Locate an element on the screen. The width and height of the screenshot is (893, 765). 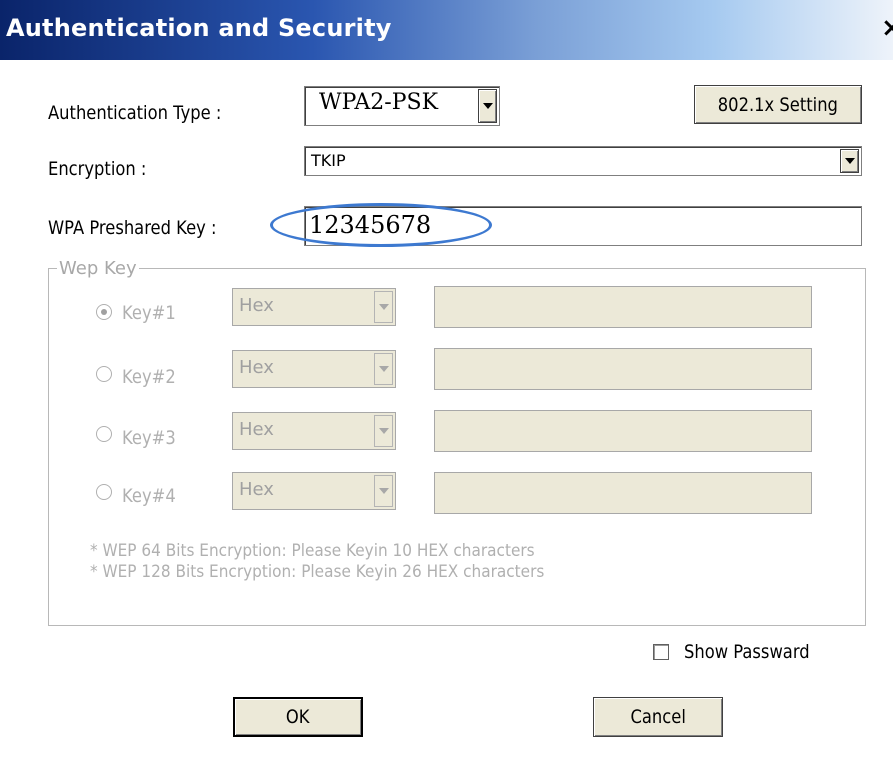
key4-label: Key#4 is located at coordinates (149, 496).